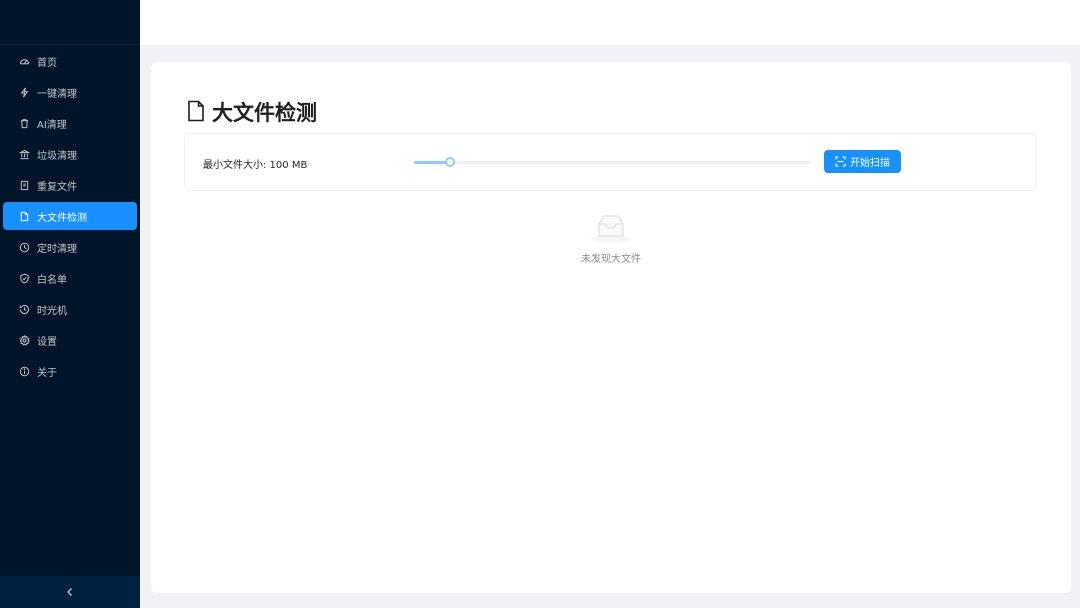 This screenshot has width=1080, height=608. I want to click on sidebar-item-junk-clean: 垃圾清理, so click(70, 154).